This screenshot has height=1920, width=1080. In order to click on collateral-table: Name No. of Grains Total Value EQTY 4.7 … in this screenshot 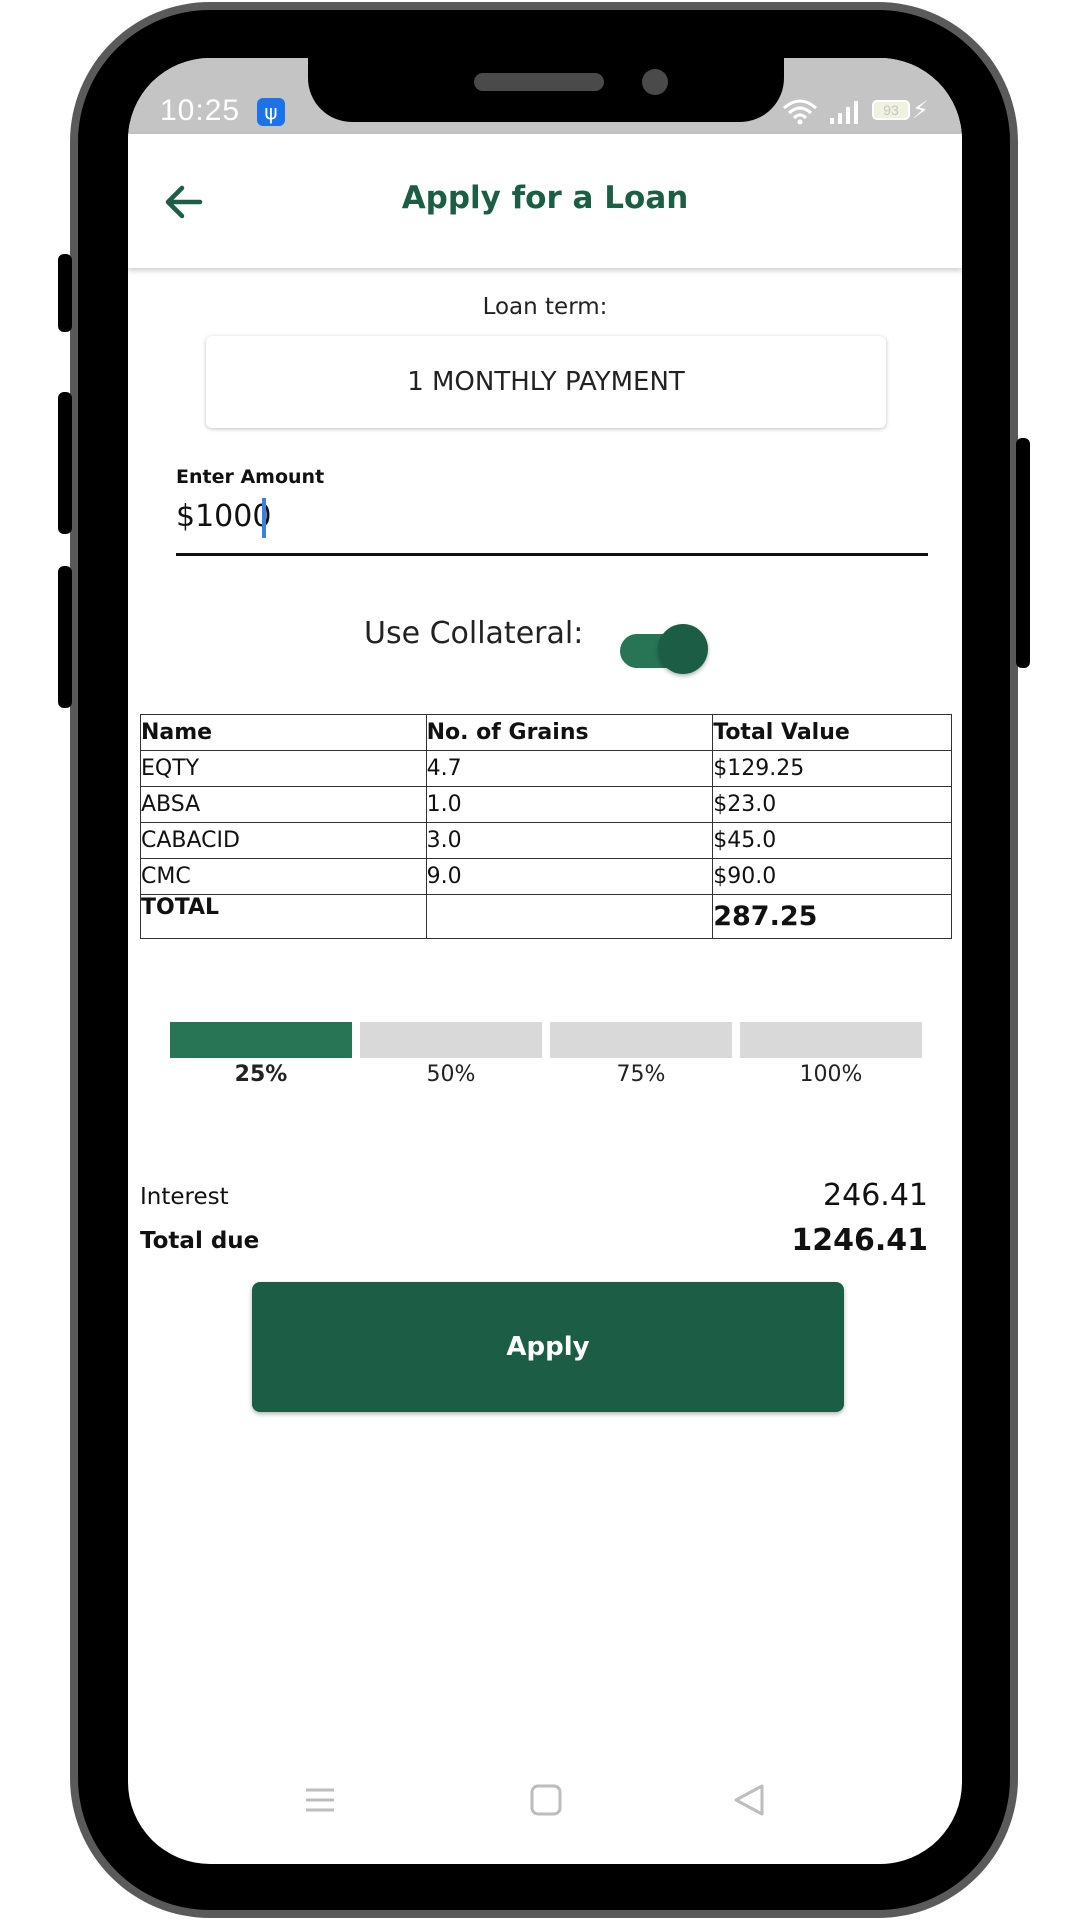, I will do `click(546, 826)`.